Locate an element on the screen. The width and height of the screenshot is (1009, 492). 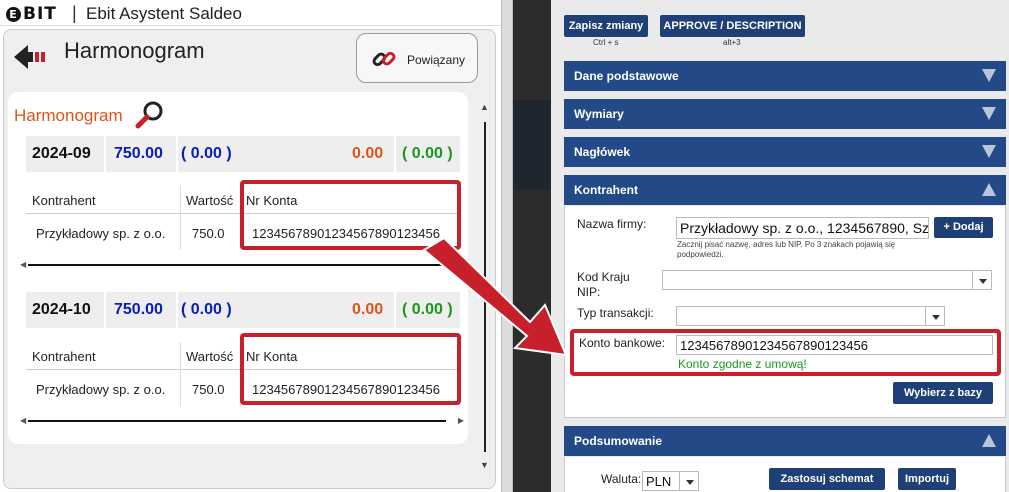
currency-label: Waluta: is located at coordinates (621, 479).